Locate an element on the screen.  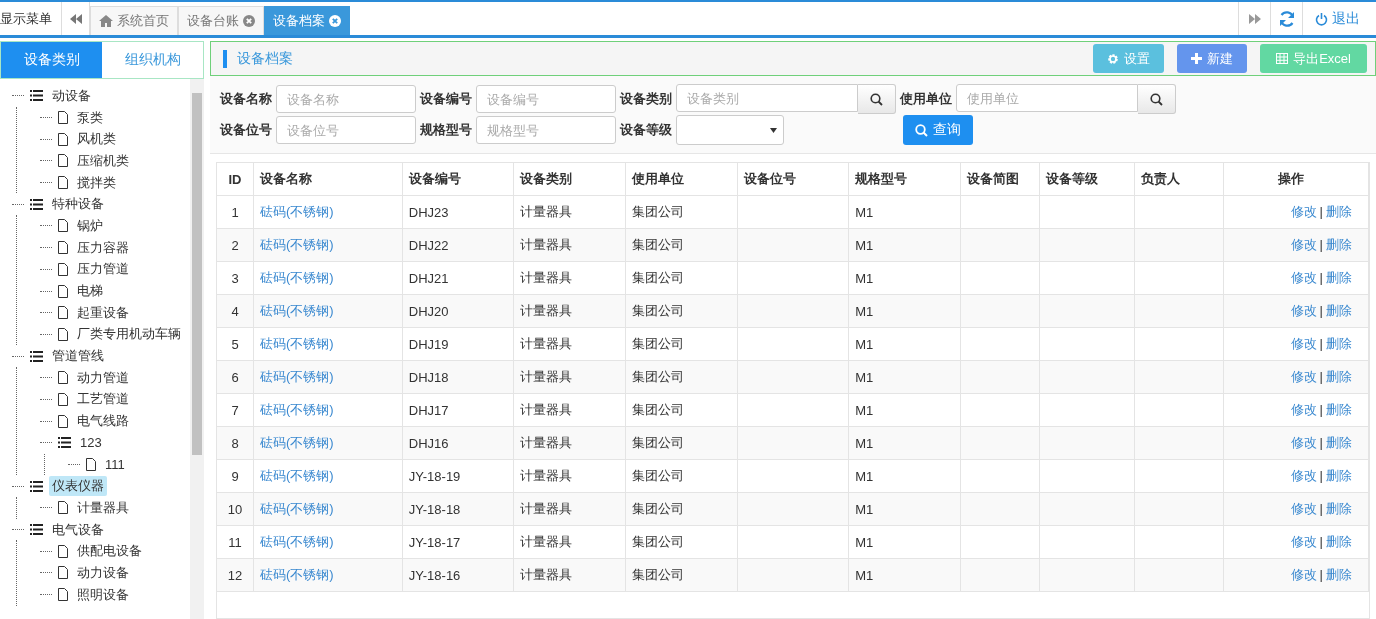
tree-item: 压缩机类 is located at coordinates (103, 160).